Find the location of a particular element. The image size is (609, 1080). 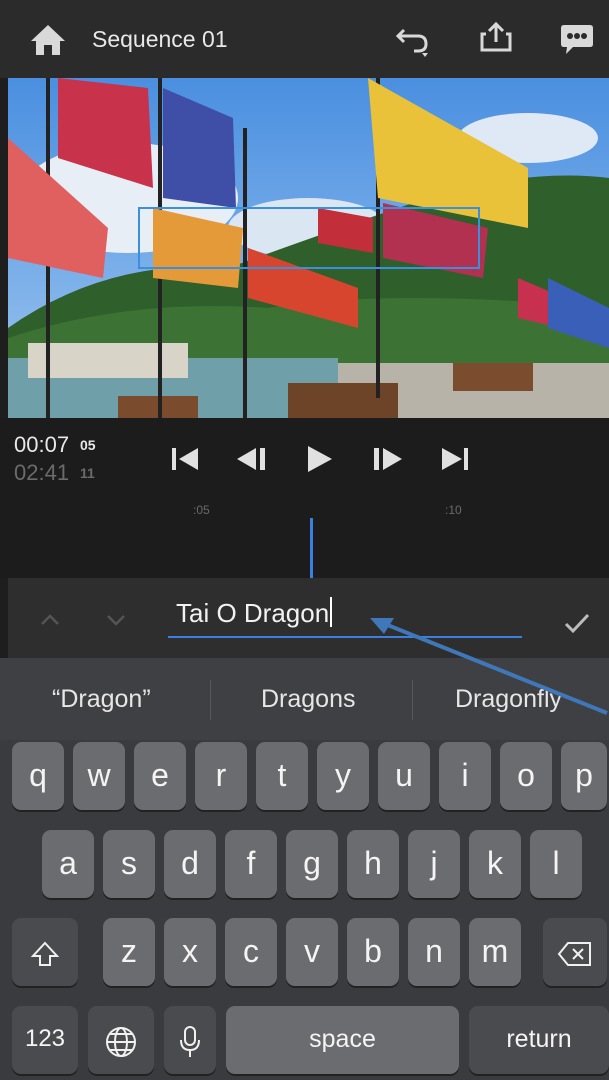

key-v: v is located at coordinates (312, 952).